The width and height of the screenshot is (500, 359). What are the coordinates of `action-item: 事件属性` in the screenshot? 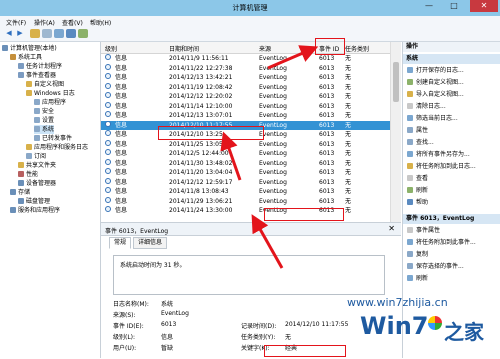 It's located at (423, 231).